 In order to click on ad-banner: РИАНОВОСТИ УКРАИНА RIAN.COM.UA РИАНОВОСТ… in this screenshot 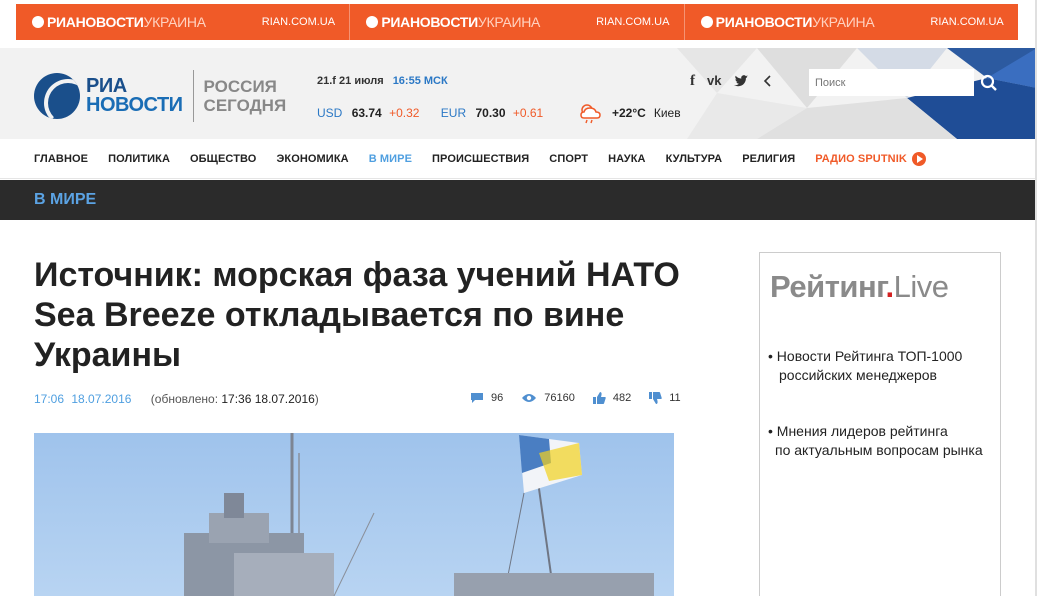, I will do `click(517, 22)`.